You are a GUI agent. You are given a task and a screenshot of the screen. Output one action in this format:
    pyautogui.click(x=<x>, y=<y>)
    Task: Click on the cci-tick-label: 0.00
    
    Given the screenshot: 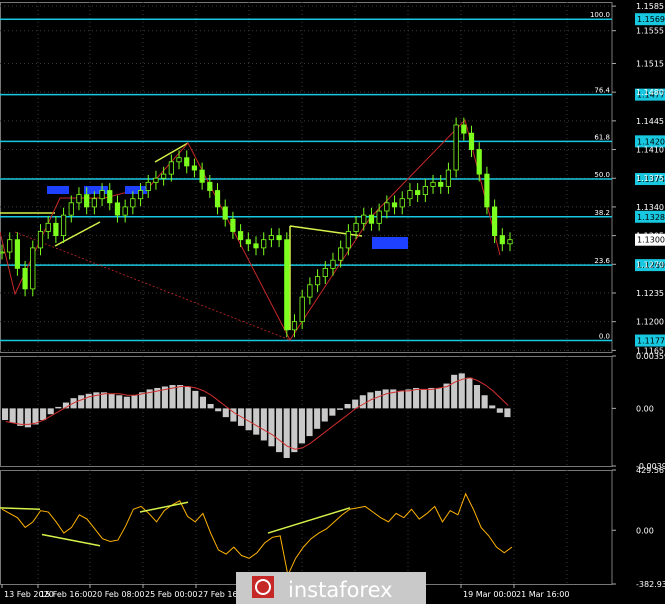 What is the action you would take?
    pyautogui.click(x=645, y=530)
    